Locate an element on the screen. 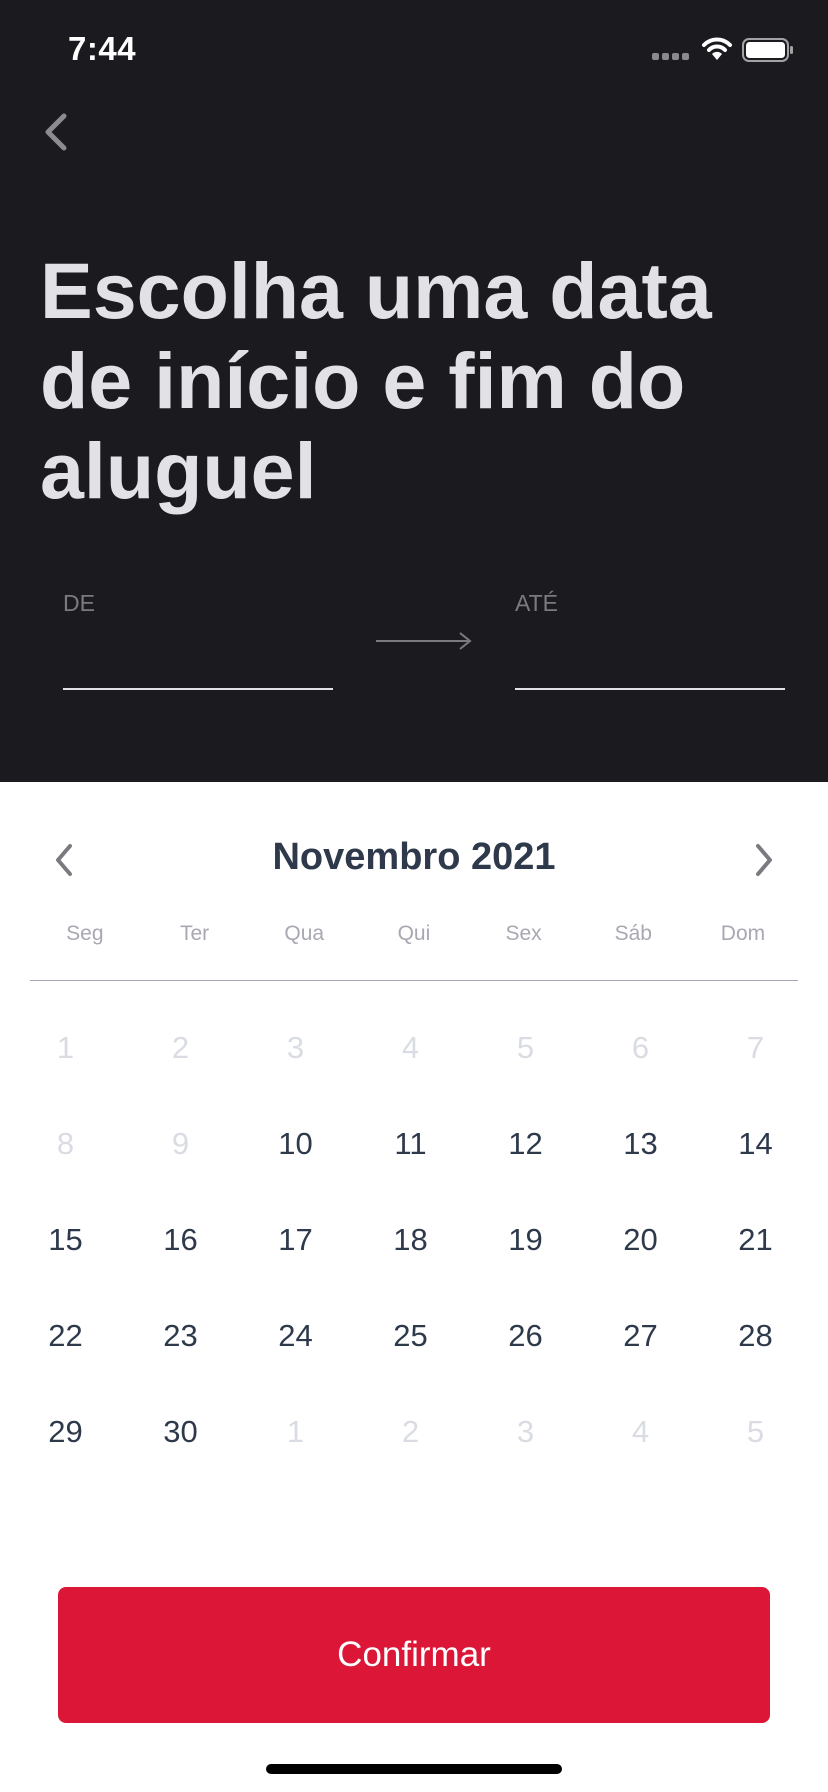  calendar-month-title: Novembro 2021 is located at coordinates (414, 857).